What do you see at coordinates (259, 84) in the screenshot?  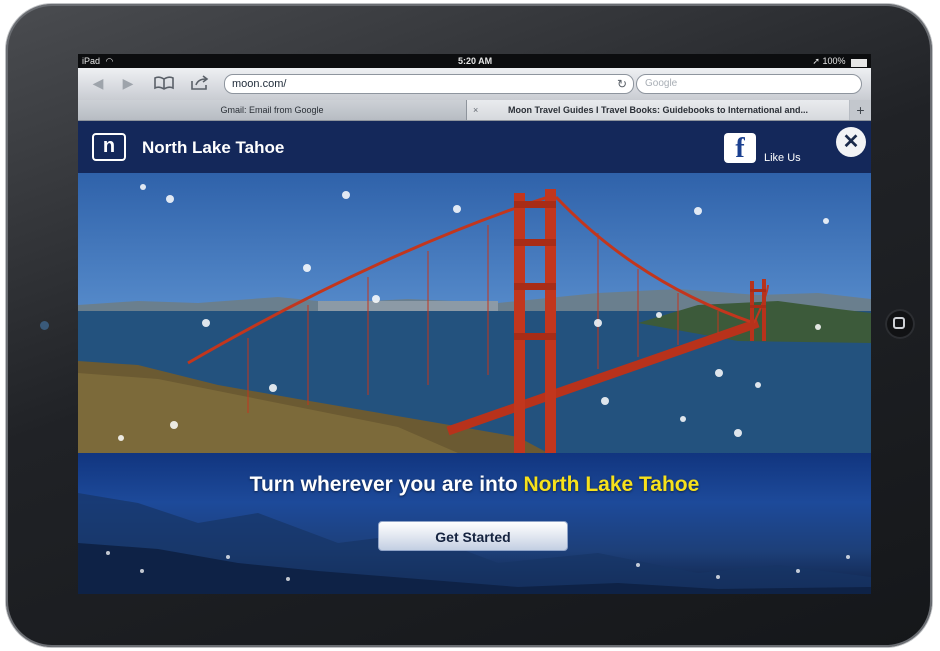 I see `address-text: moon.com/` at bounding box center [259, 84].